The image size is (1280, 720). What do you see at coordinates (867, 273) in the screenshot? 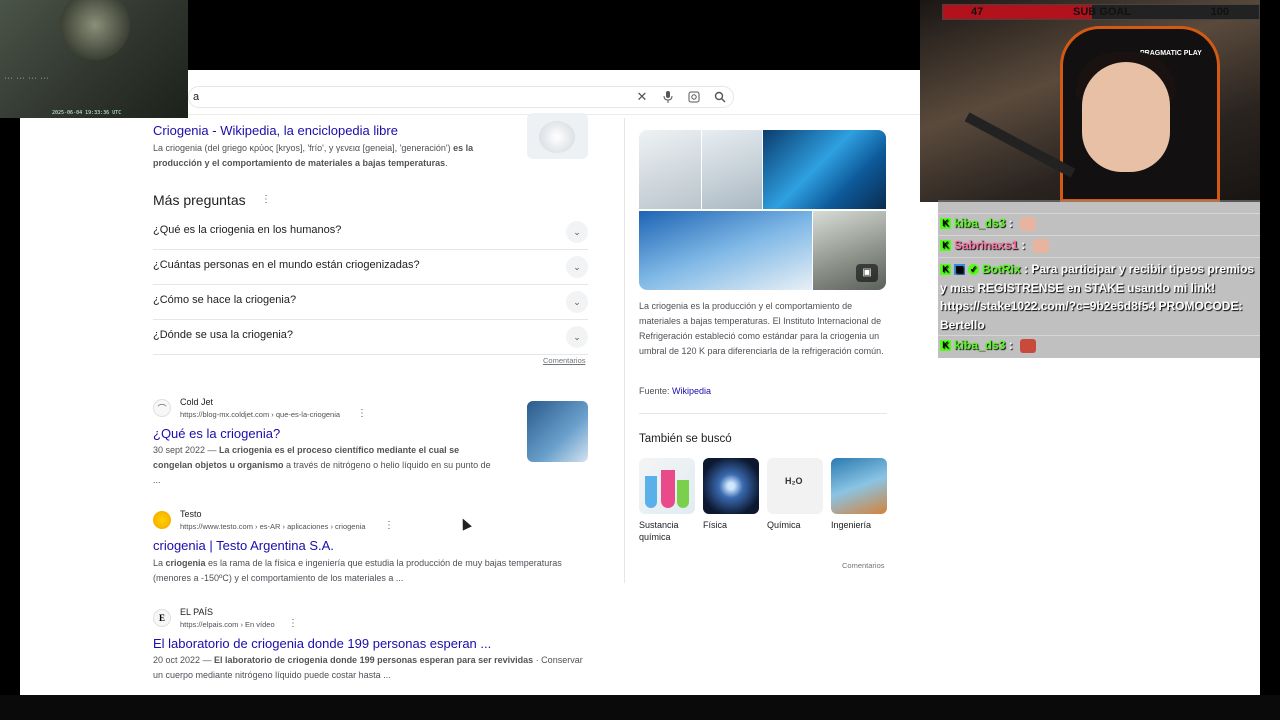
I see `image-gallery-icon: ▣` at bounding box center [867, 273].